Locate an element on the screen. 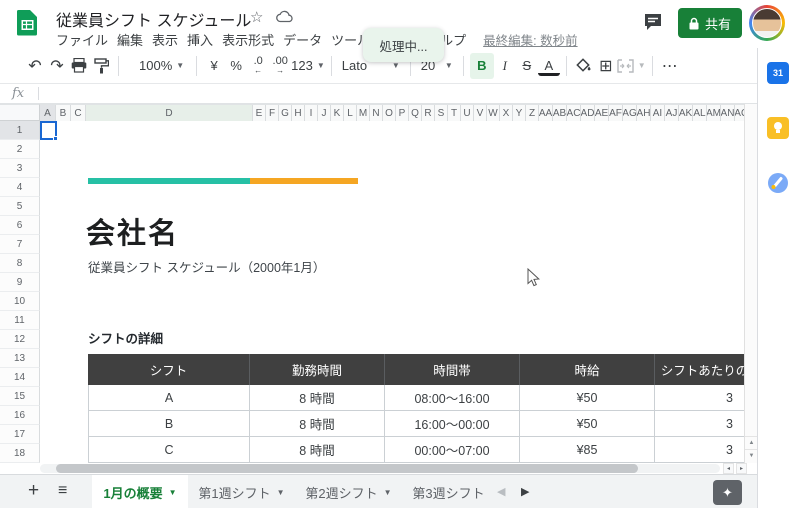  column-header-k: K is located at coordinates (337, 113).